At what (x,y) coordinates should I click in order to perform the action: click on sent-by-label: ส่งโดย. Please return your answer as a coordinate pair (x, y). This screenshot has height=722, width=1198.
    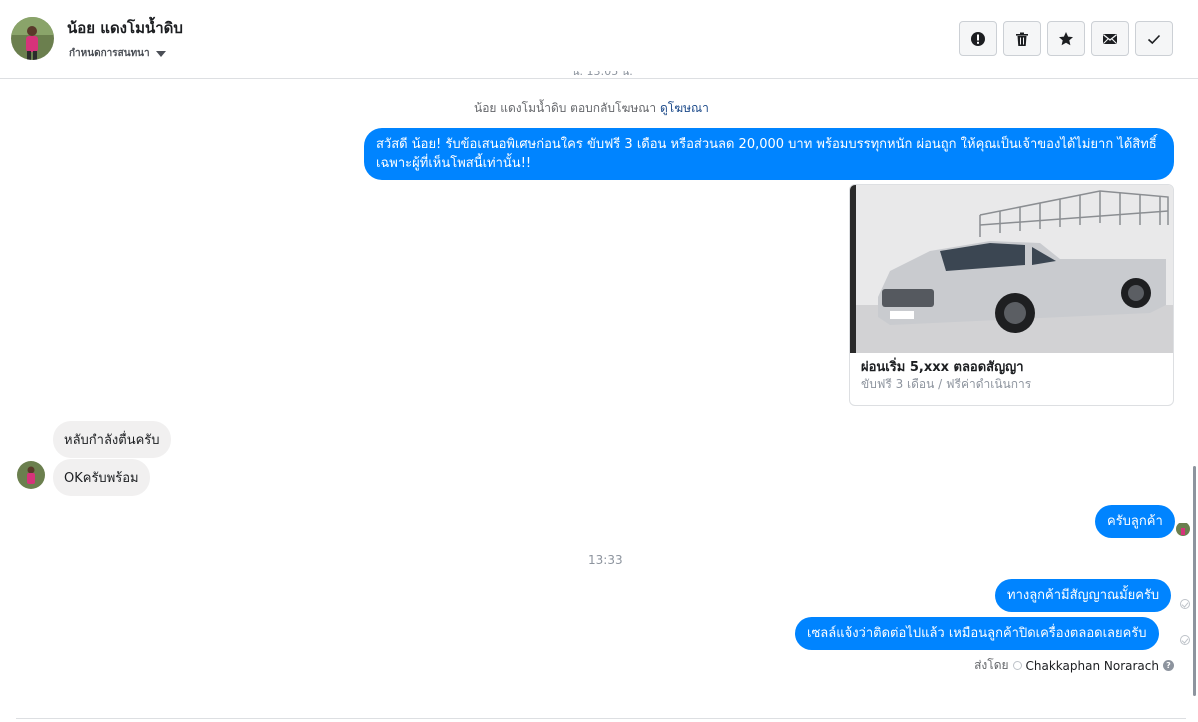
    Looking at the image, I should click on (991, 665).